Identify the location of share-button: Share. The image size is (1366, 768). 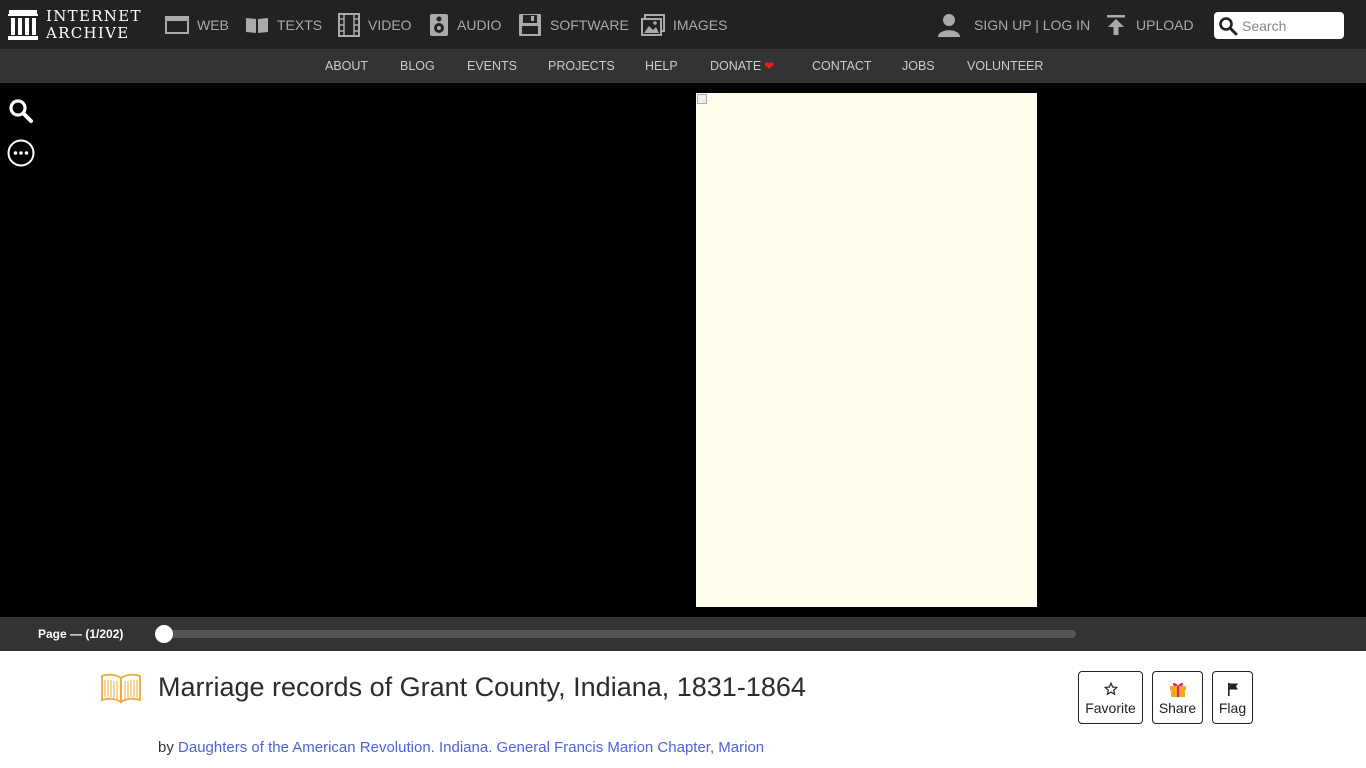
(1177, 697).